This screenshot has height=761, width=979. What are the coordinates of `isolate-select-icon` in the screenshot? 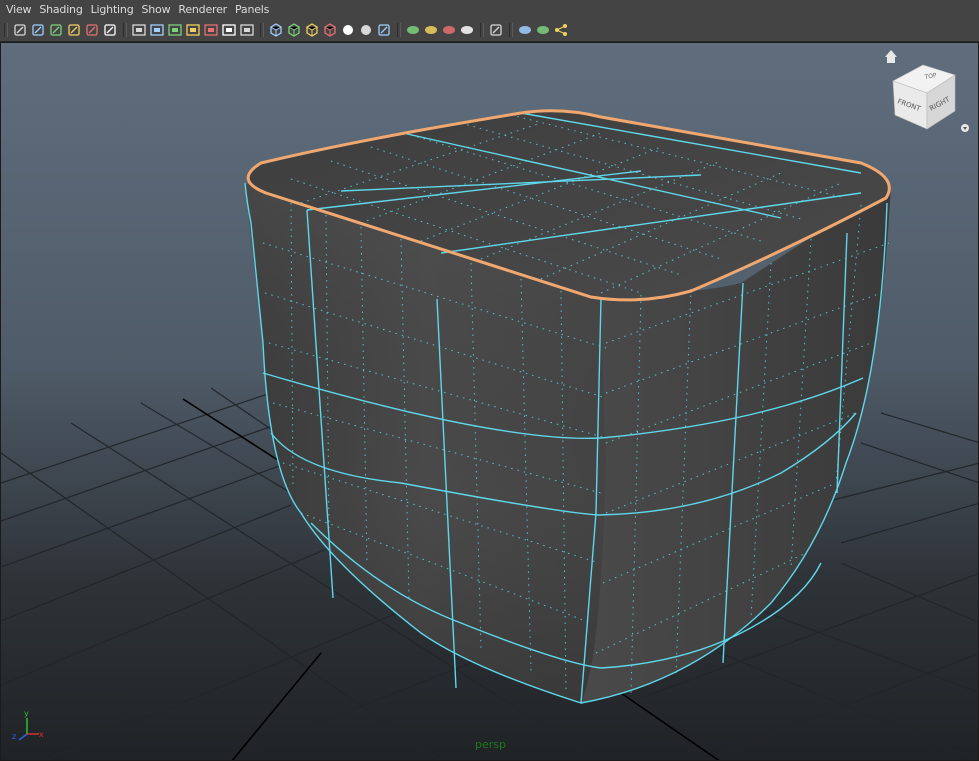 It's located at (496, 30).